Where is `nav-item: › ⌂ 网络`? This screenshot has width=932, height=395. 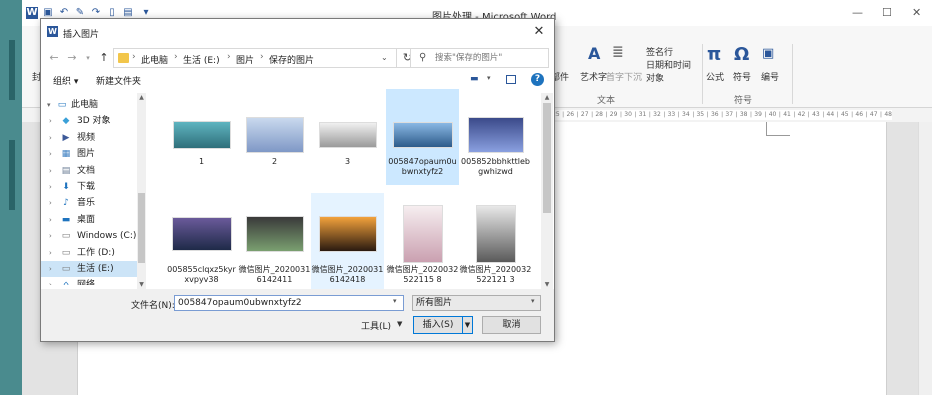 nav-item: › ⌂ 网络 is located at coordinates (89, 281).